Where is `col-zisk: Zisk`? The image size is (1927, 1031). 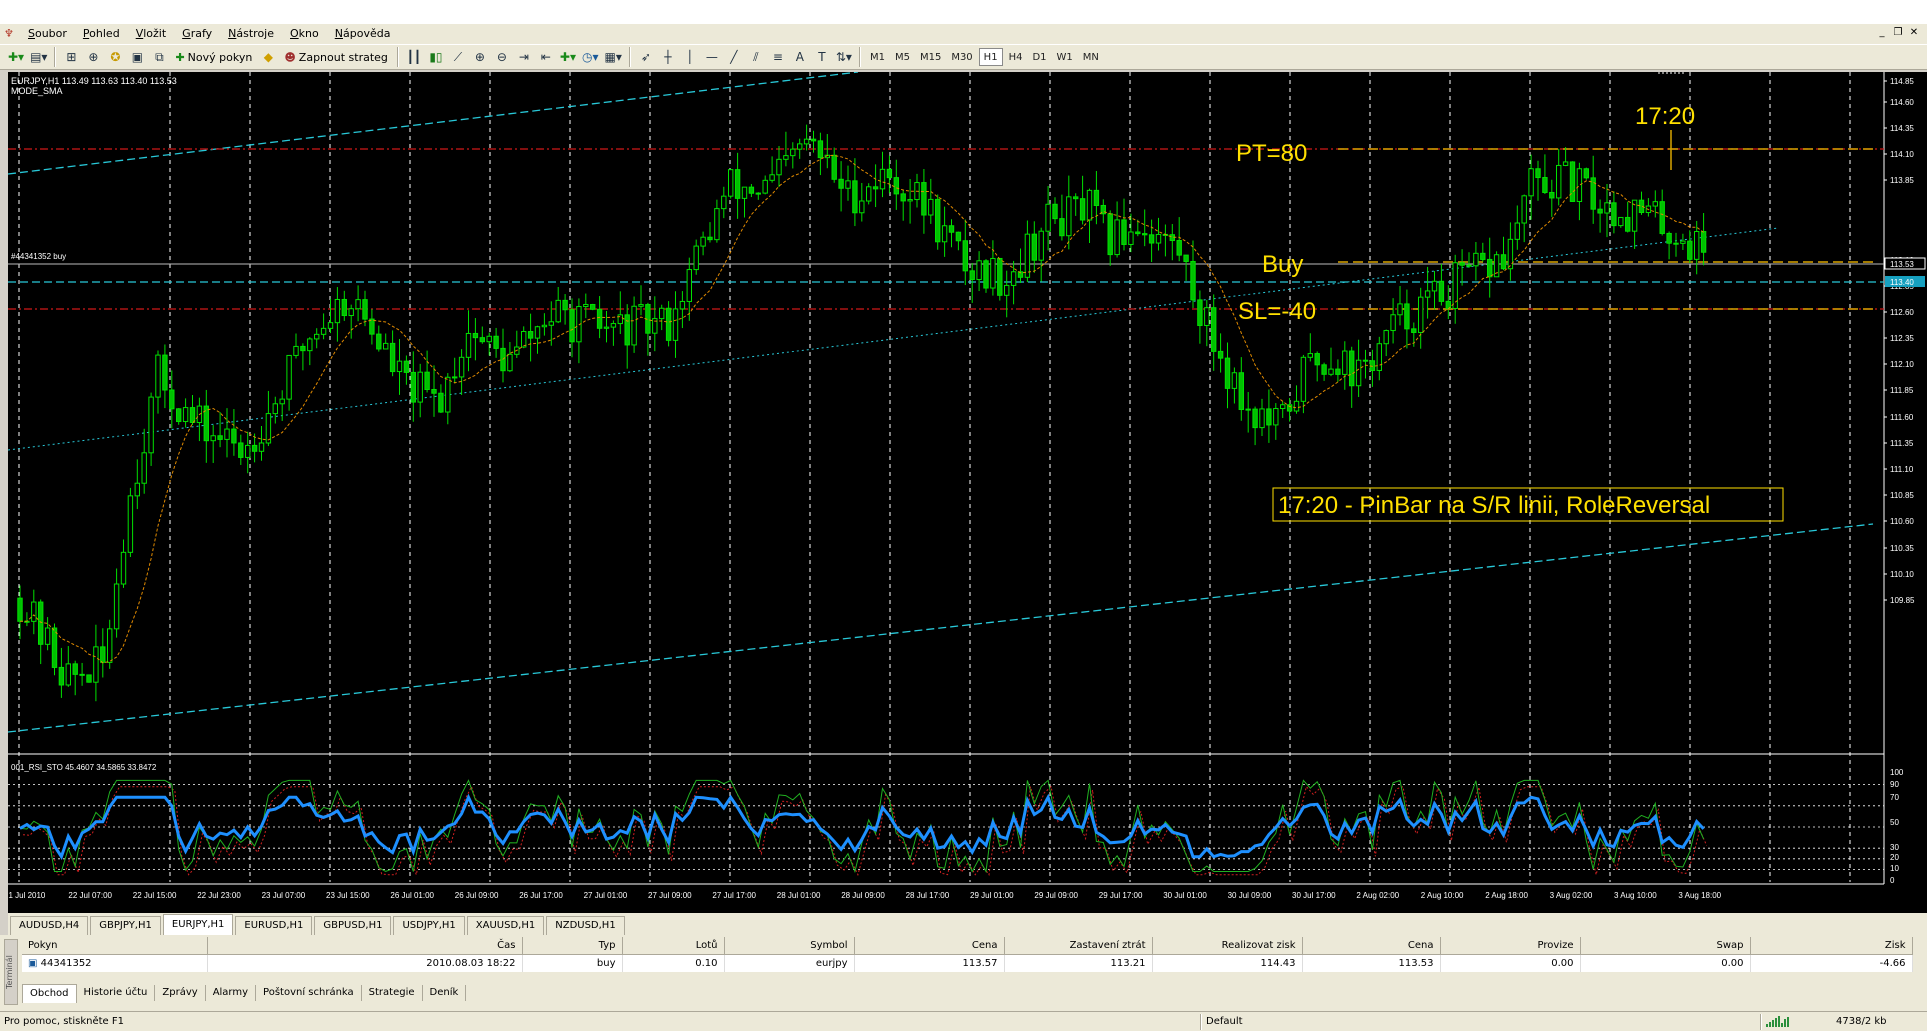 col-zisk: Zisk is located at coordinates (1831, 946).